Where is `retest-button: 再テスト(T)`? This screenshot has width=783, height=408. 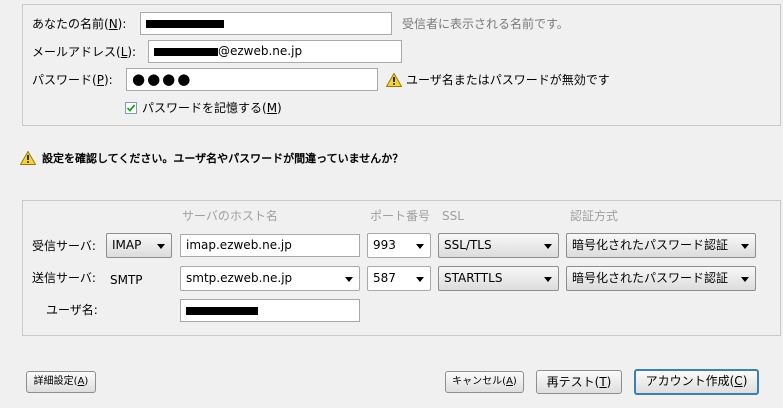 retest-button: 再テスト(T) is located at coordinates (579, 382).